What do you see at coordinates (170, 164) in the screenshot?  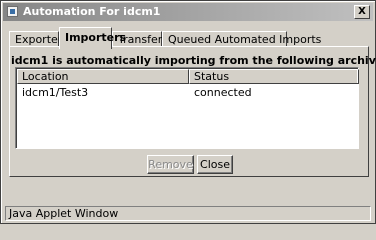 I see `remove-button: Remove` at bounding box center [170, 164].